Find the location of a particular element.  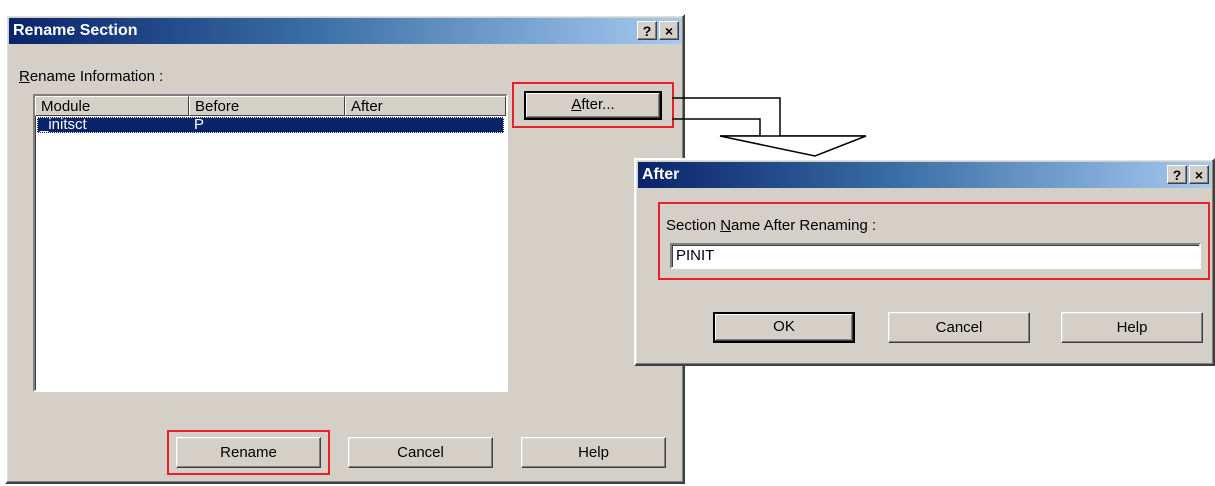

column-header-module: Module is located at coordinates (112, 106).